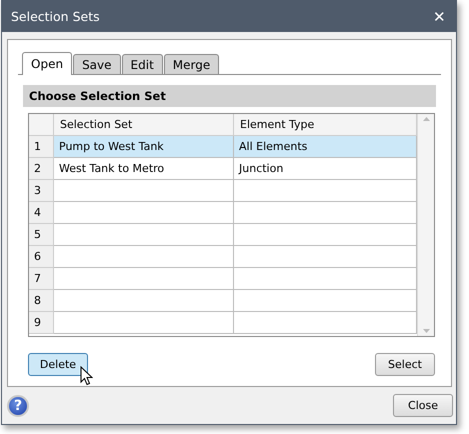 This screenshot has width=469, height=434. What do you see at coordinates (18, 405) in the screenshot?
I see `help-button: ?` at bounding box center [18, 405].